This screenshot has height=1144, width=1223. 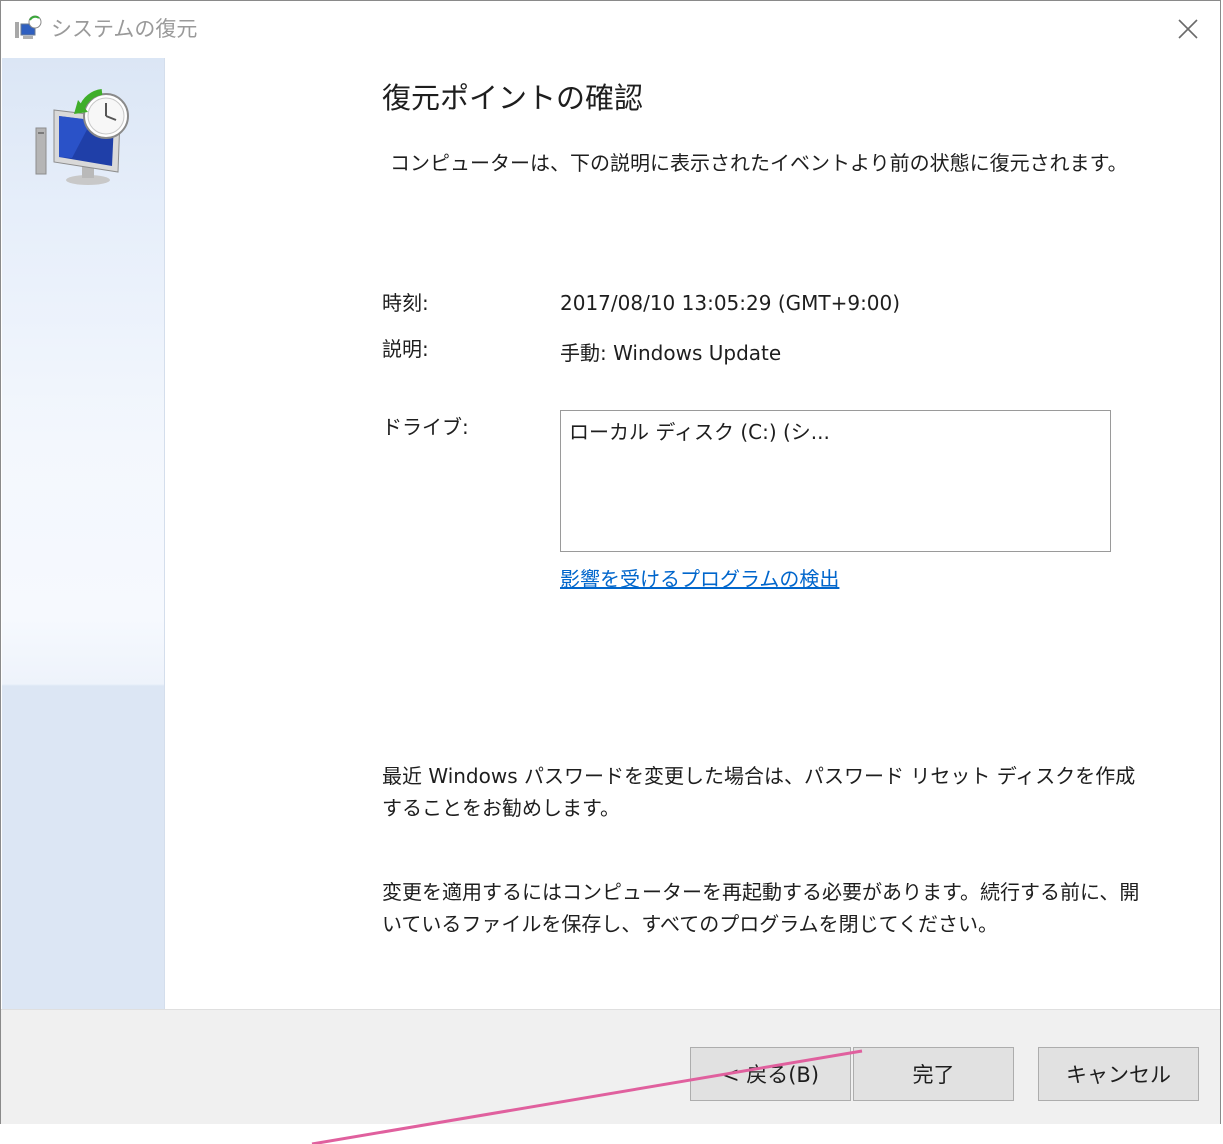 What do you see at coordinates (1118, 1074) in the screenshot?
I see `cancel-button: キャンセル` at bounding box center [1118, 1074].